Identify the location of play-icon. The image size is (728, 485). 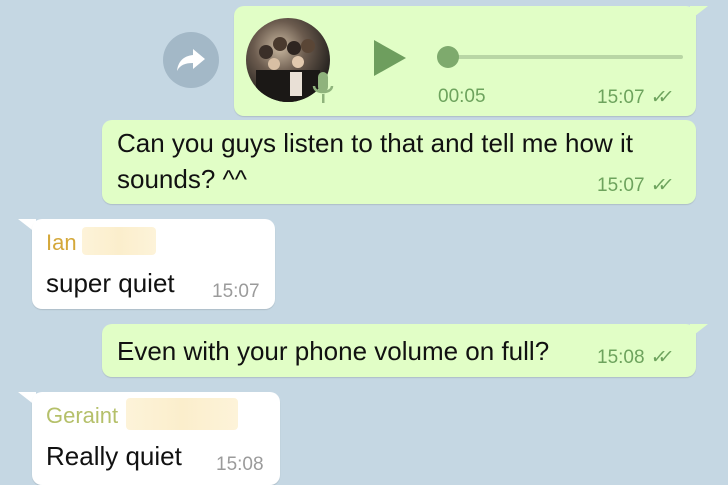
(390, 58).